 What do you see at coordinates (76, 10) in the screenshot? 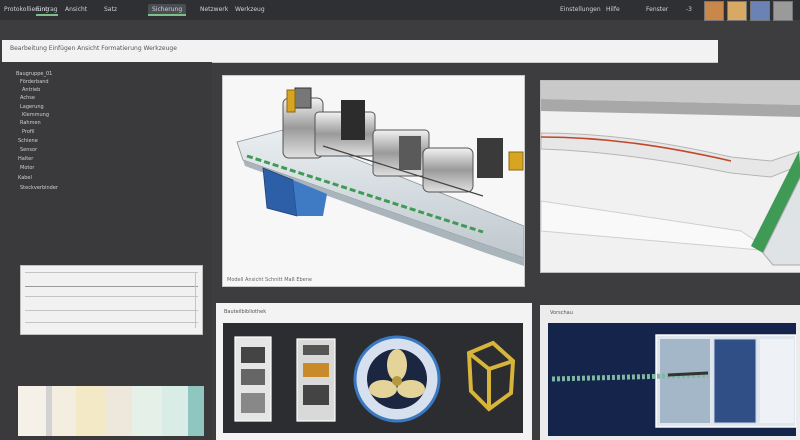
I see `tab-2: Ansicht` at bounding box center [76, 10].